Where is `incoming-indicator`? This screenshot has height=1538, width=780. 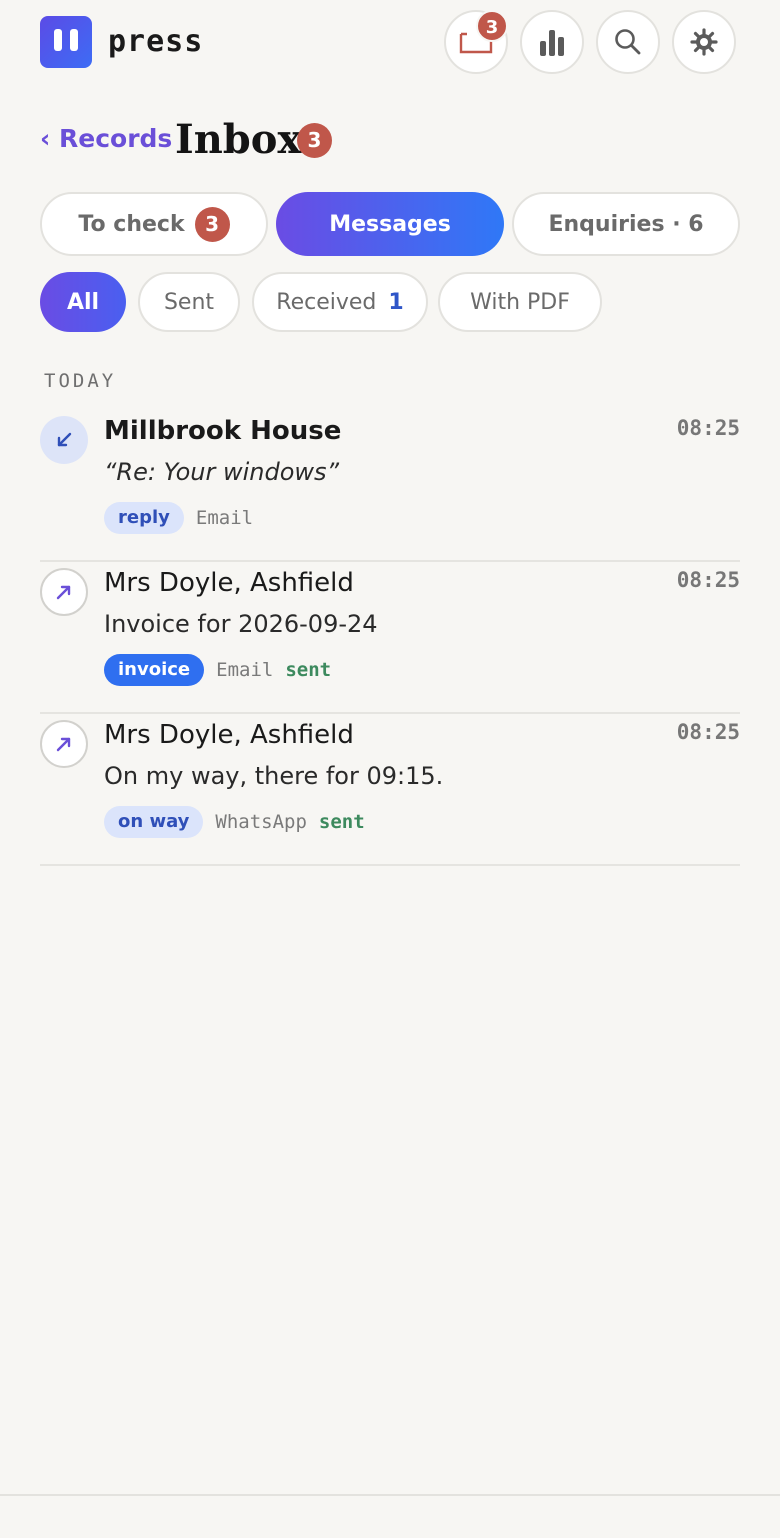
incoming-indicator is located at coordinates (64, 440).